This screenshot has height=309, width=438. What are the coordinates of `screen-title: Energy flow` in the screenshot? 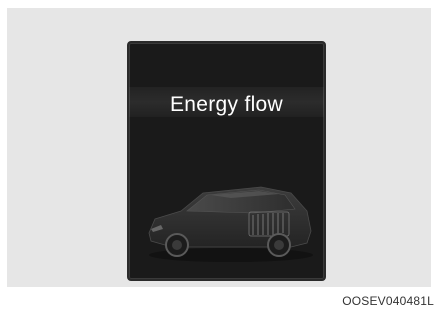 It's located at (226, 104).